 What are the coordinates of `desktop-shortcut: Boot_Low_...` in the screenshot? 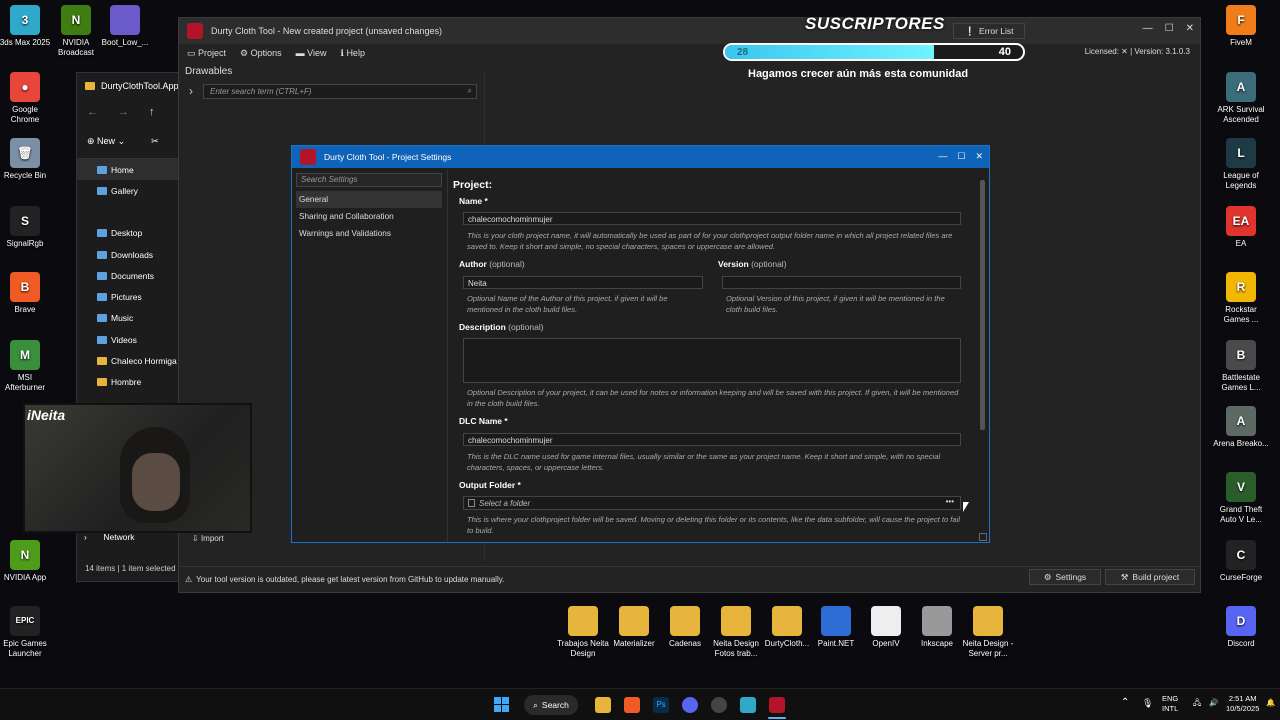 It's located at (125, 26).